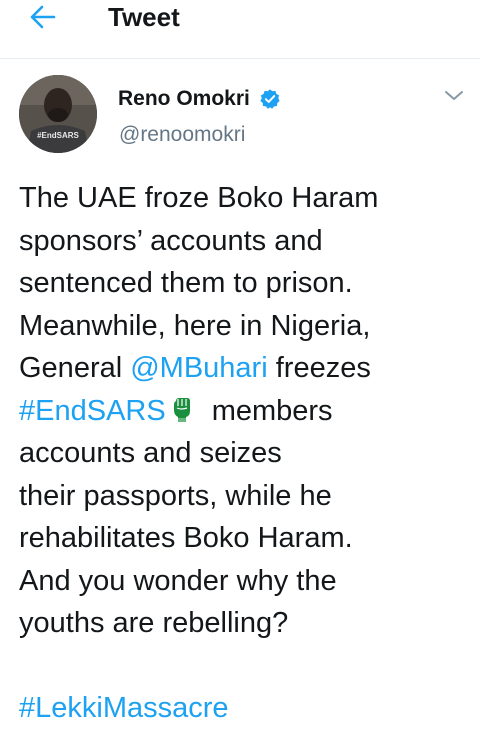  Describe the element at coordinates (454, 96) in the screenshot. I see `chevron-down-icon` at that location.